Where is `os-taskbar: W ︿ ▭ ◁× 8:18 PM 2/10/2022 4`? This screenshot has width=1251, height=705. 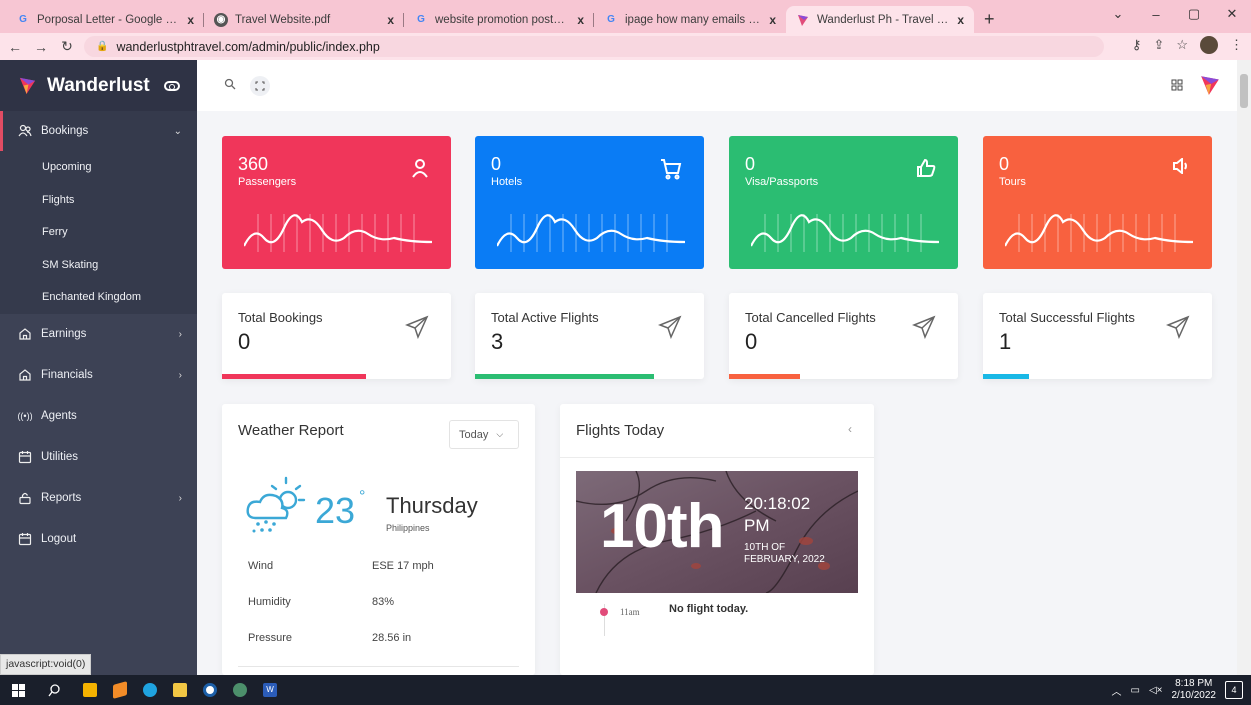
os-taskbar: W ︿ ▭ ◁× 8:18 PM 2/10/2022 4 is located at coordinates (625, 690).